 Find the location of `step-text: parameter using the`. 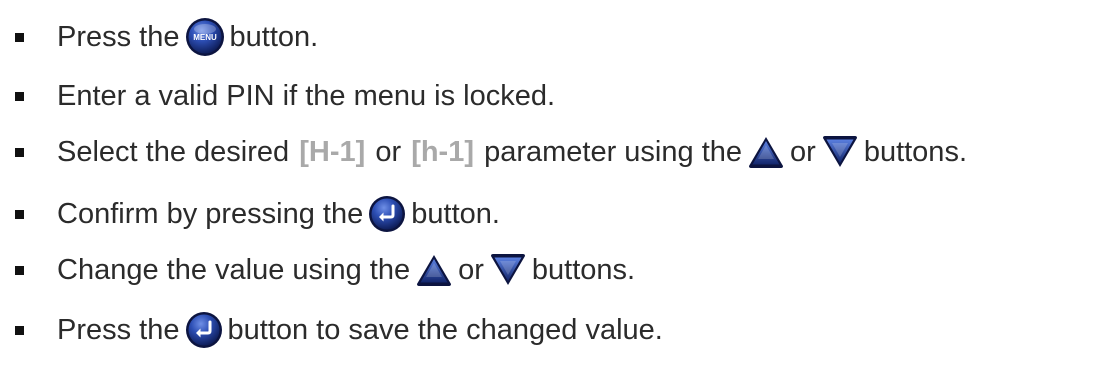

step-text: parameter using the is located at coordinates (613, 151).